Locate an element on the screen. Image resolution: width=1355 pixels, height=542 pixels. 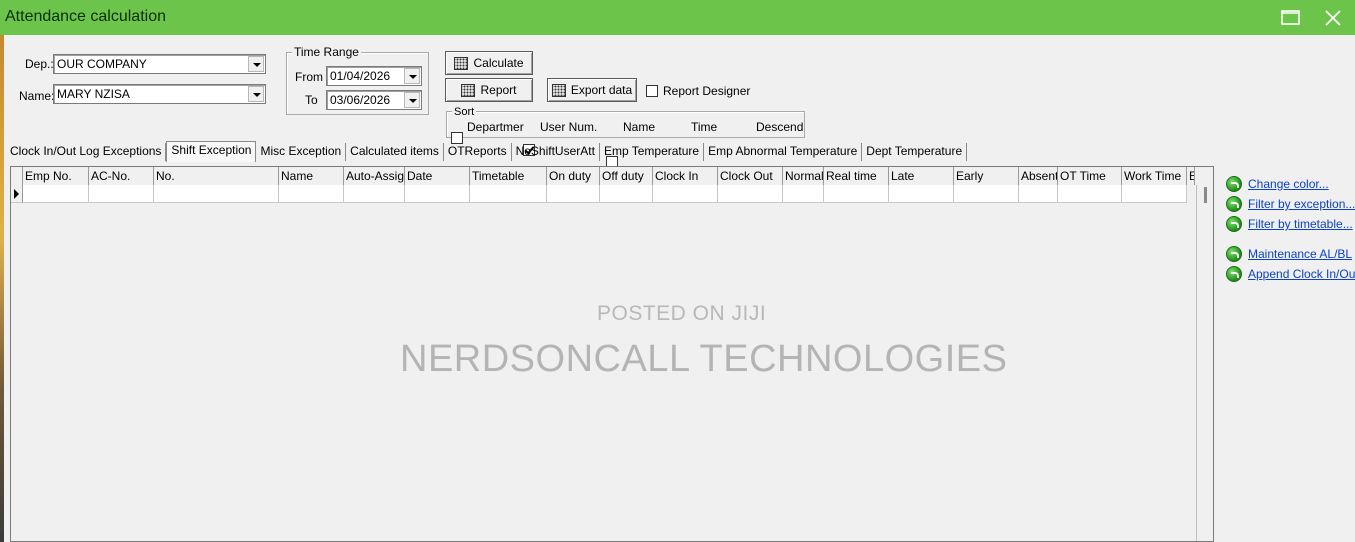
table-row is located at coordinates (599, 194).